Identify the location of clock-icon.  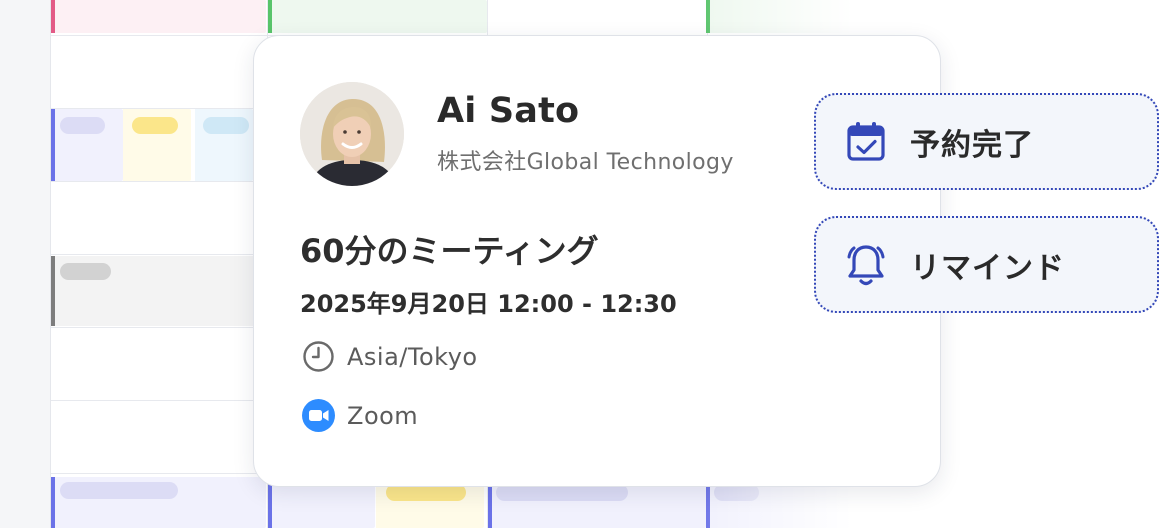
(318, 356).